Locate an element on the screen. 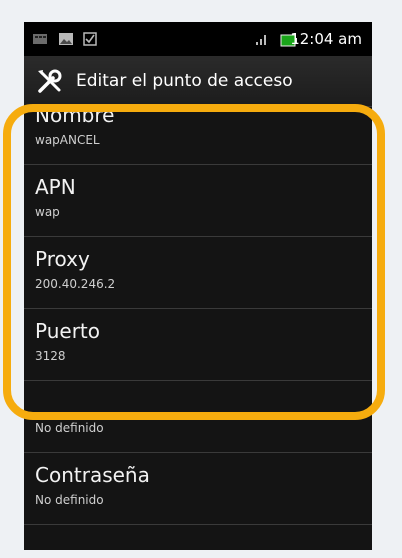 Image resolution: width=402 pixels, height=558 pixels. setting-hidden: No definido is located at coordinates (198, 417).